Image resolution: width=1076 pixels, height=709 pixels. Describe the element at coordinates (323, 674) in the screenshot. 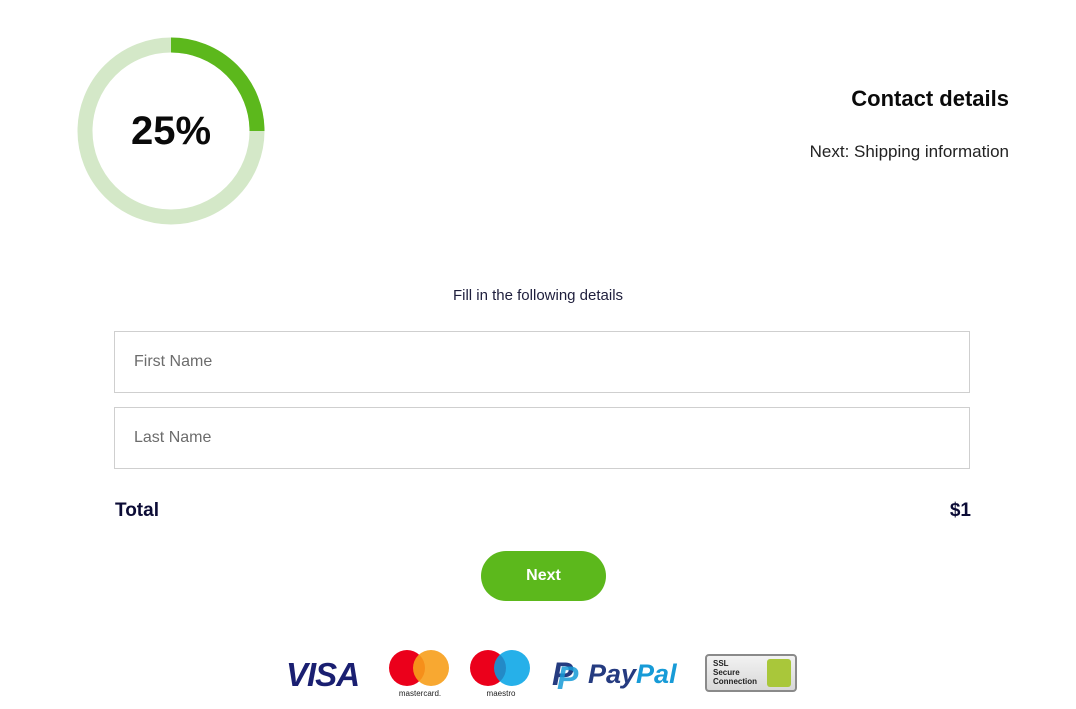

I see `visa-logo: VISA` at that location.